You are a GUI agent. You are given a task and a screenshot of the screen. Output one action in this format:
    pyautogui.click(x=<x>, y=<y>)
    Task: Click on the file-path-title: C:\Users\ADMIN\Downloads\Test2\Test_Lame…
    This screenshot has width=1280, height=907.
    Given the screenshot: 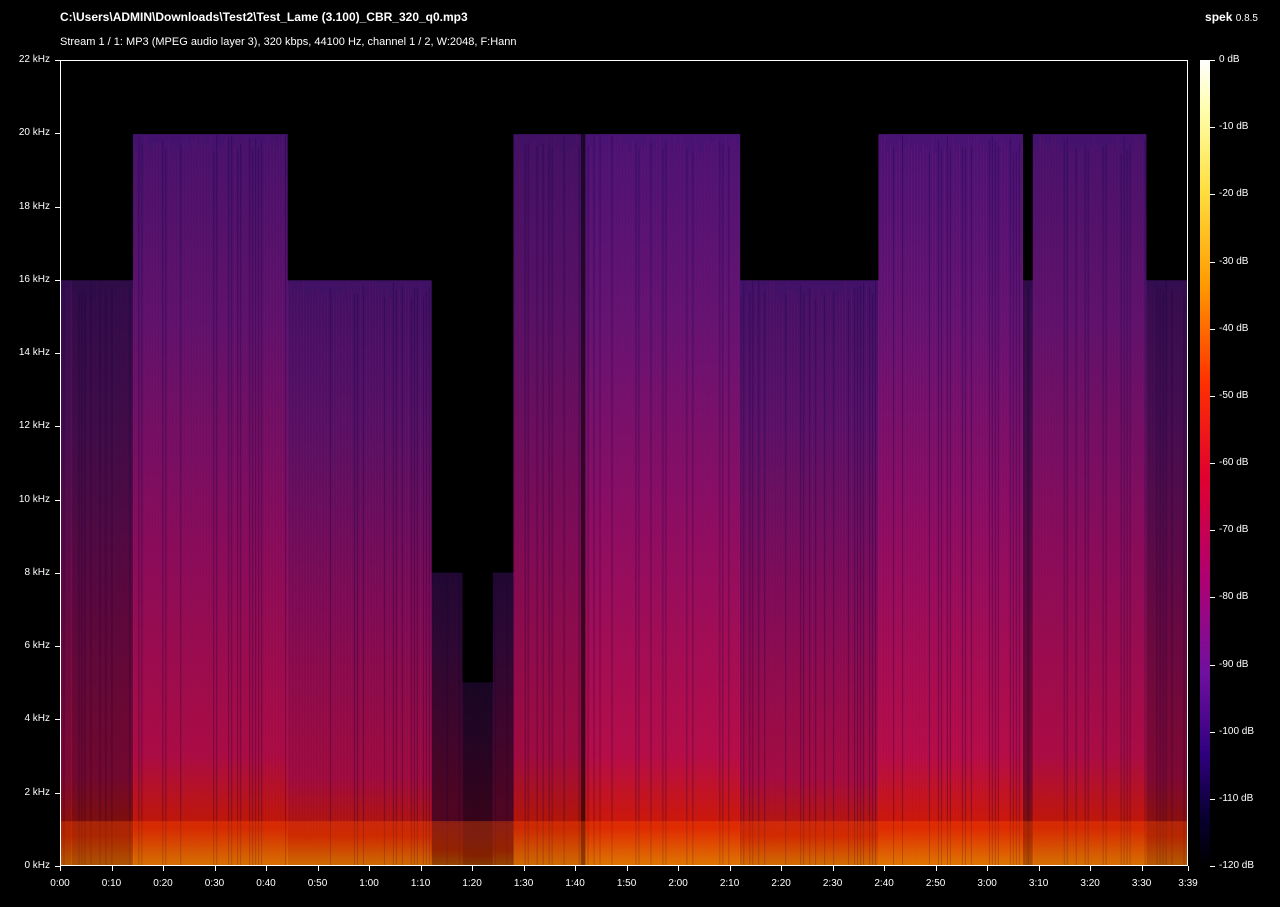 What is the action you would take?
    pyautogui.click(x=264, y=17)
    